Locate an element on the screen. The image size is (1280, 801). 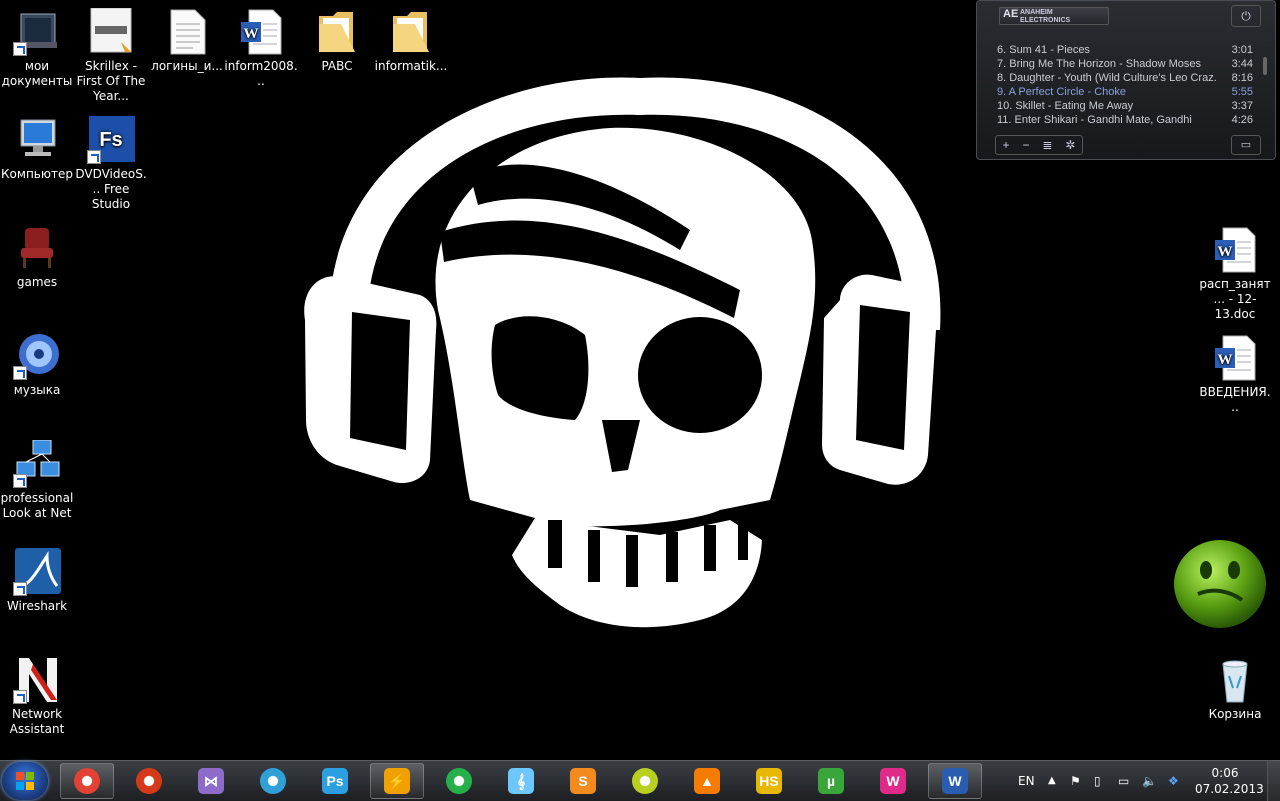
track-title: 9. A Perfect Circle - Choke is located at coordinates (1061, 92).